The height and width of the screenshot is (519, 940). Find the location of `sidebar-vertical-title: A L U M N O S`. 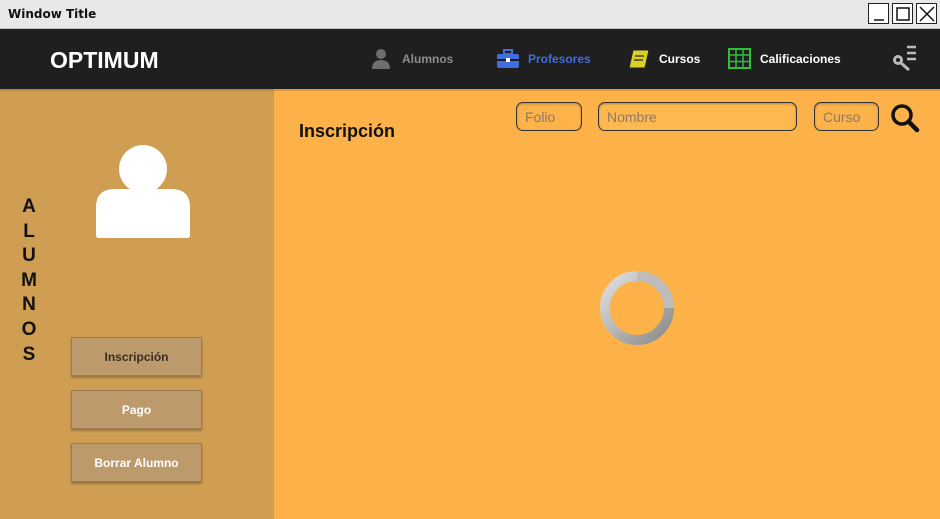

sidebar-vertical-title: A L U M N O S is located at coordinates (29, 281).